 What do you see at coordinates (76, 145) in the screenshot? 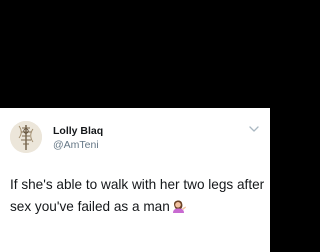
I see `user-handle: @AmTeni` at bounding box center [76, 145].